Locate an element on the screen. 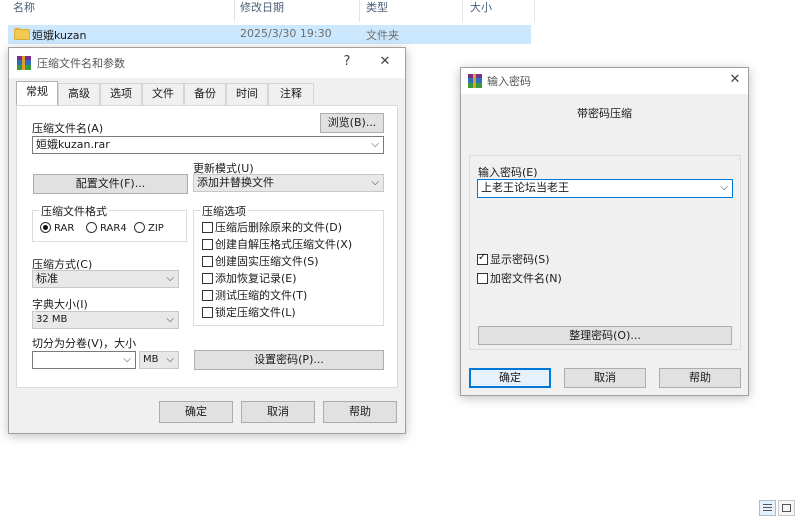 Image resolution: width=800 pixels, height=521 pixels. checkbox-test: 测试压缩的文件(T) is located at coordinates (254, 295).